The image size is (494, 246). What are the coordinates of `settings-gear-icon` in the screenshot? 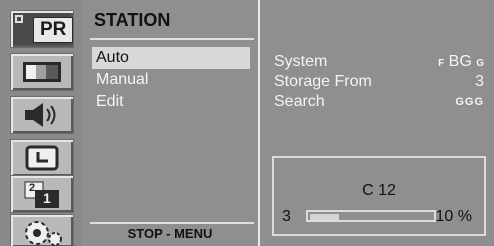 It's located at (43, 233).